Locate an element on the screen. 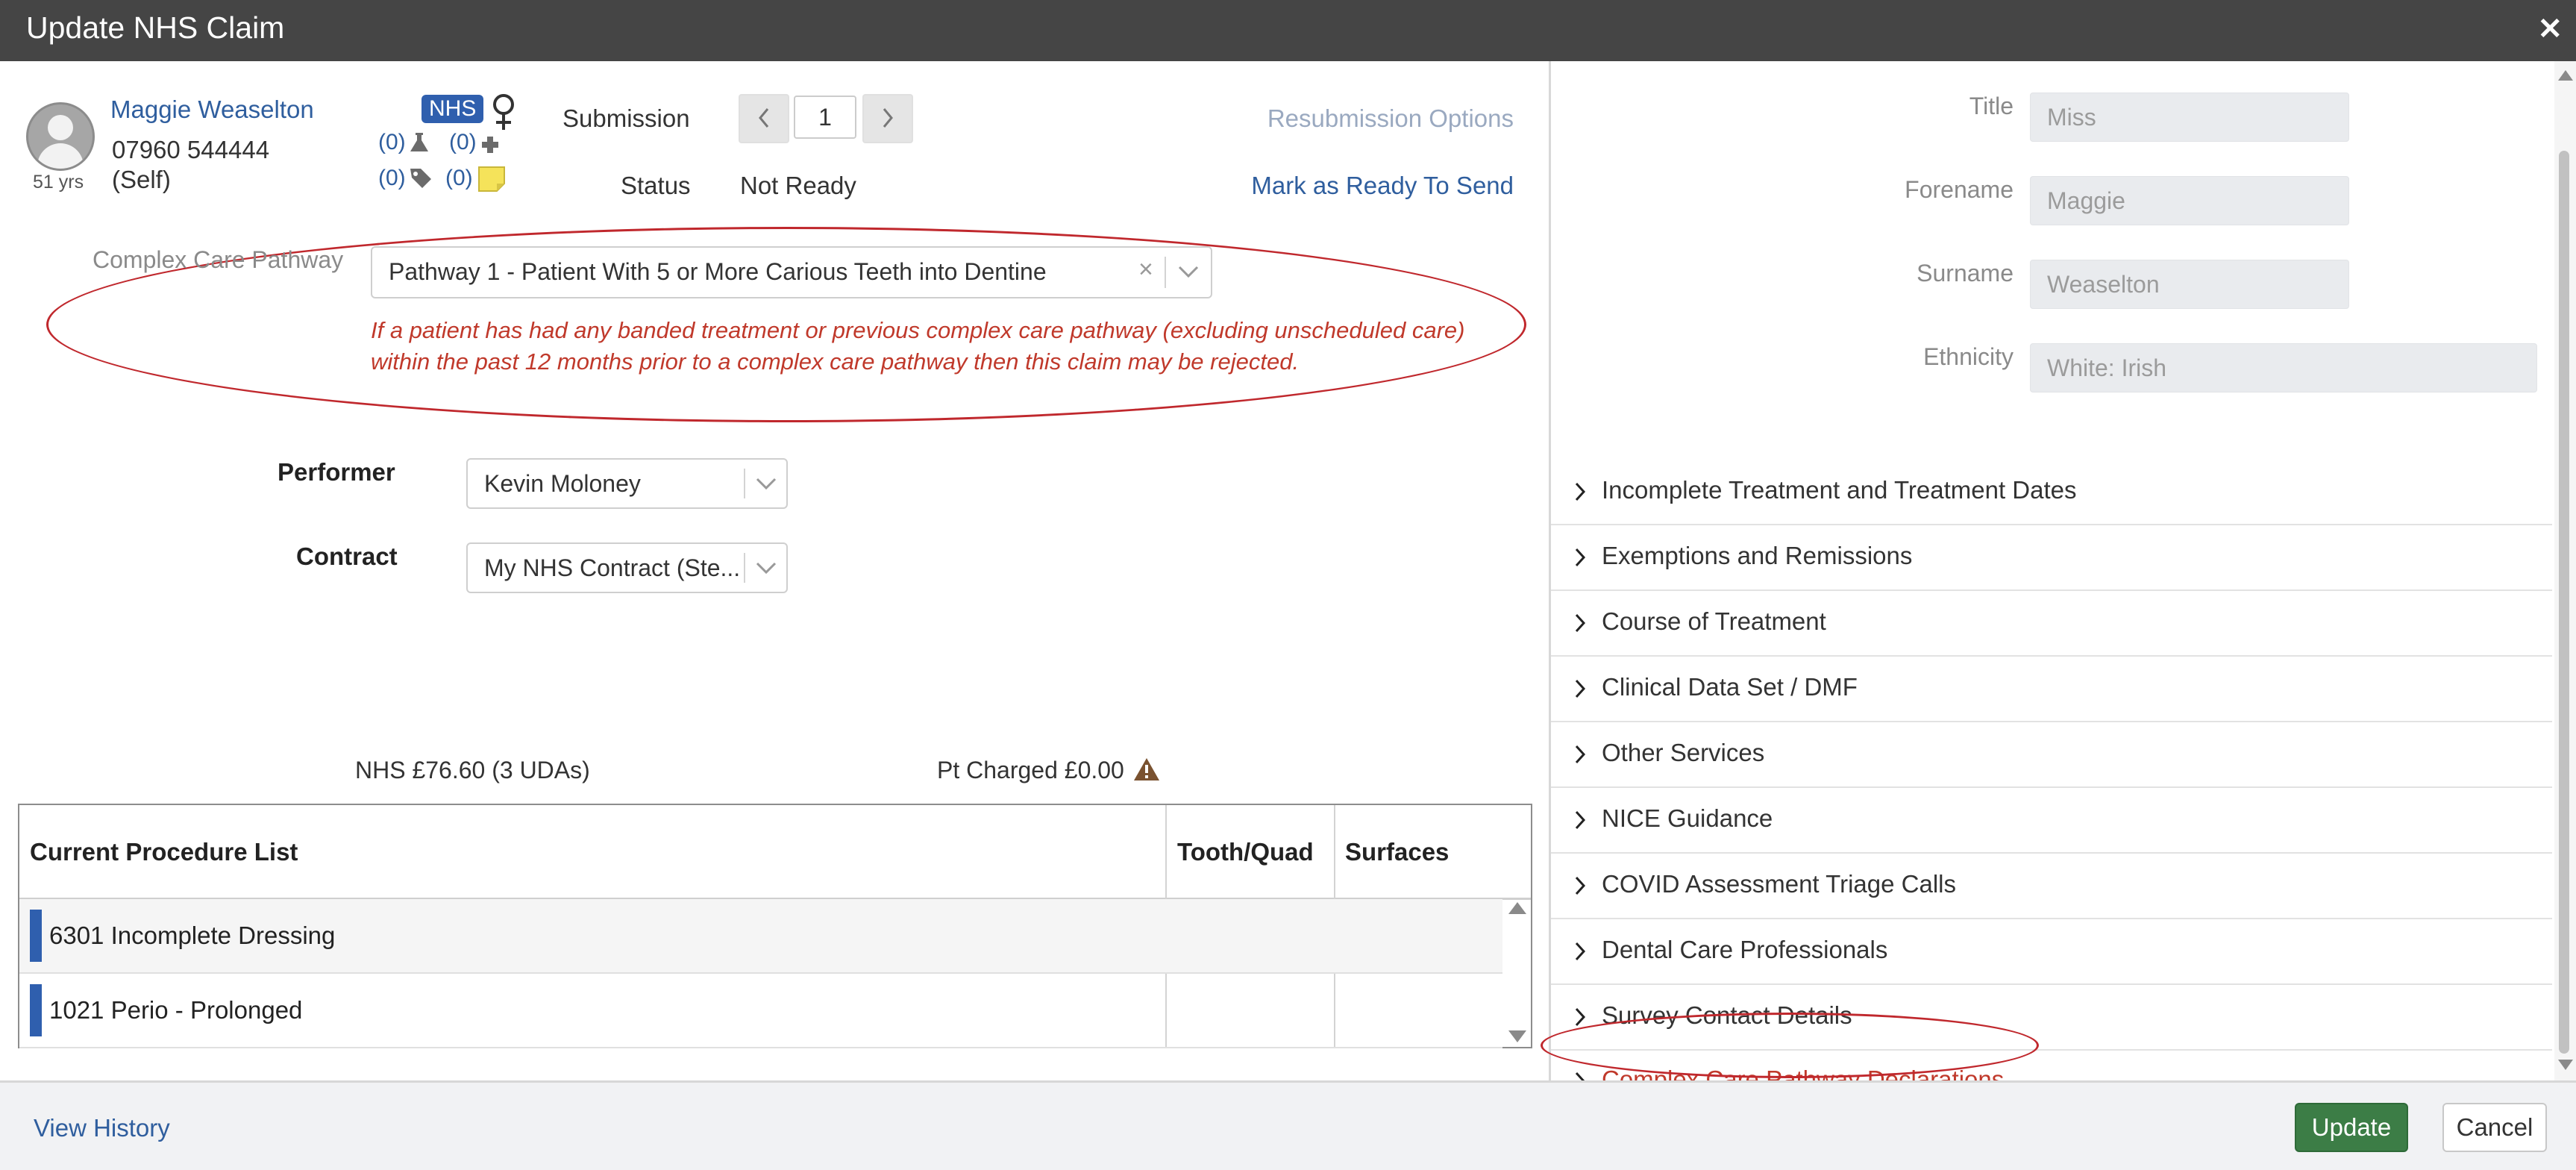 The image size is (2576, 1170). performer-select: Kevin Moloney is located at coordinates (627, 483).